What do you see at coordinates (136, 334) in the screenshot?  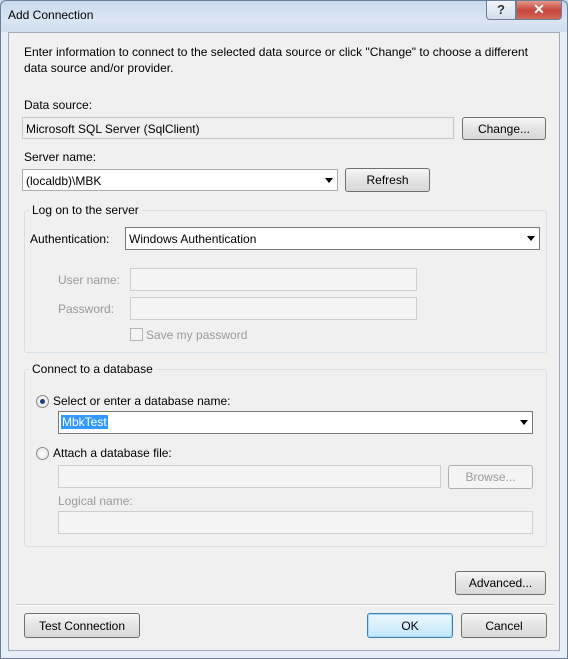 I see `save-password-checkbox` at bounding box center [136, 334].